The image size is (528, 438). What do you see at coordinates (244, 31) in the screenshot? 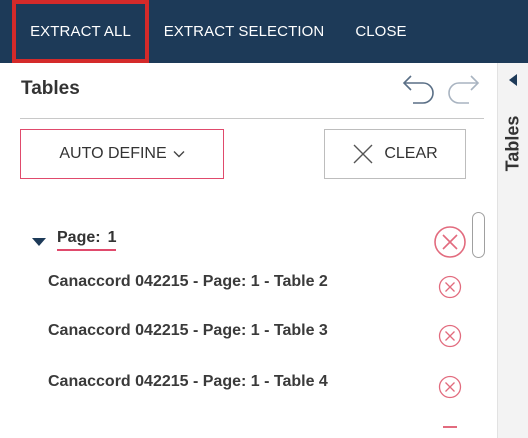
I see `extract-selection-button: EXTRACT SELECTION` at bounding box center [244, 31].